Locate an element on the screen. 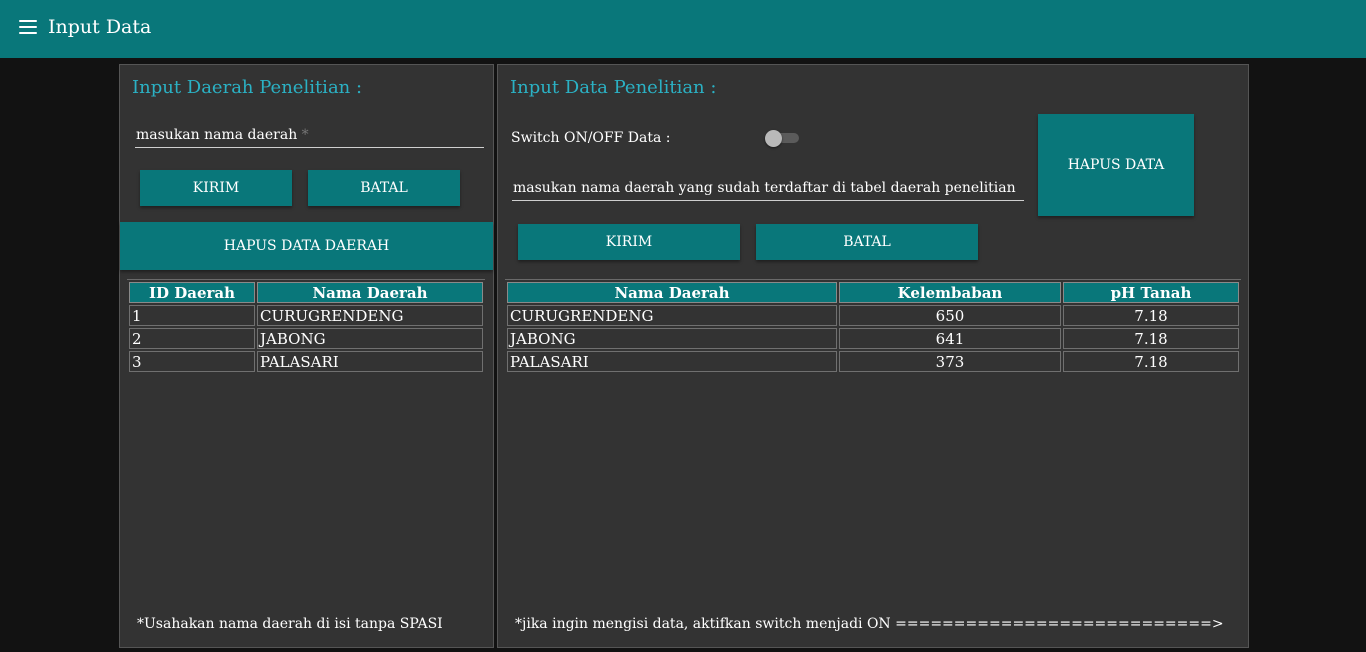 The height and width of the screenshot is (652, 1366). table-row: 2 JABONG is located at coordinates (306, 338).